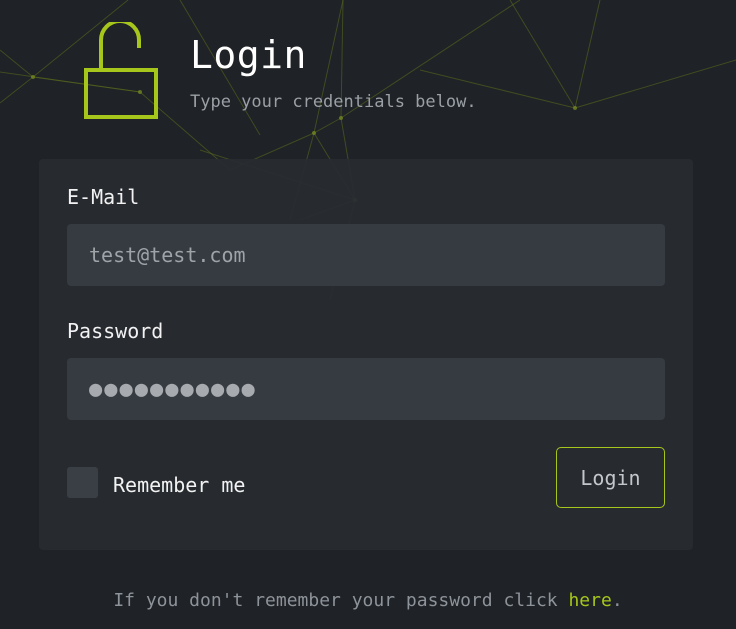 The height and width of the screenshot is (629, 736). Describe the element at coordinates (121, 70) in the screenshot. I see `unlocked-padlock-icon` at that location.